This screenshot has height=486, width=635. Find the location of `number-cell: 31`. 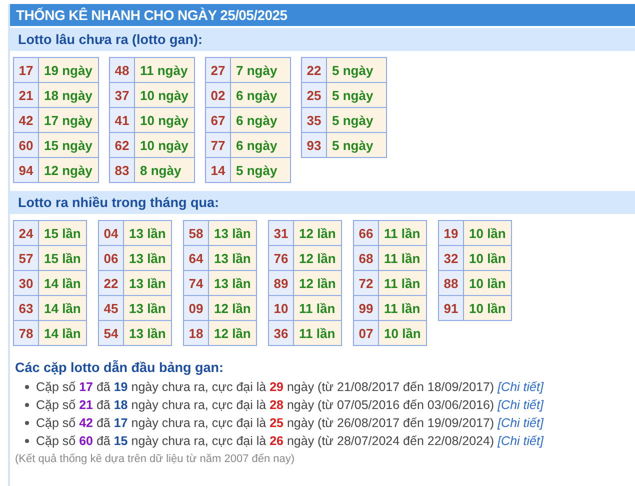

number-cell: 31 is located at coordinates (281, 233).